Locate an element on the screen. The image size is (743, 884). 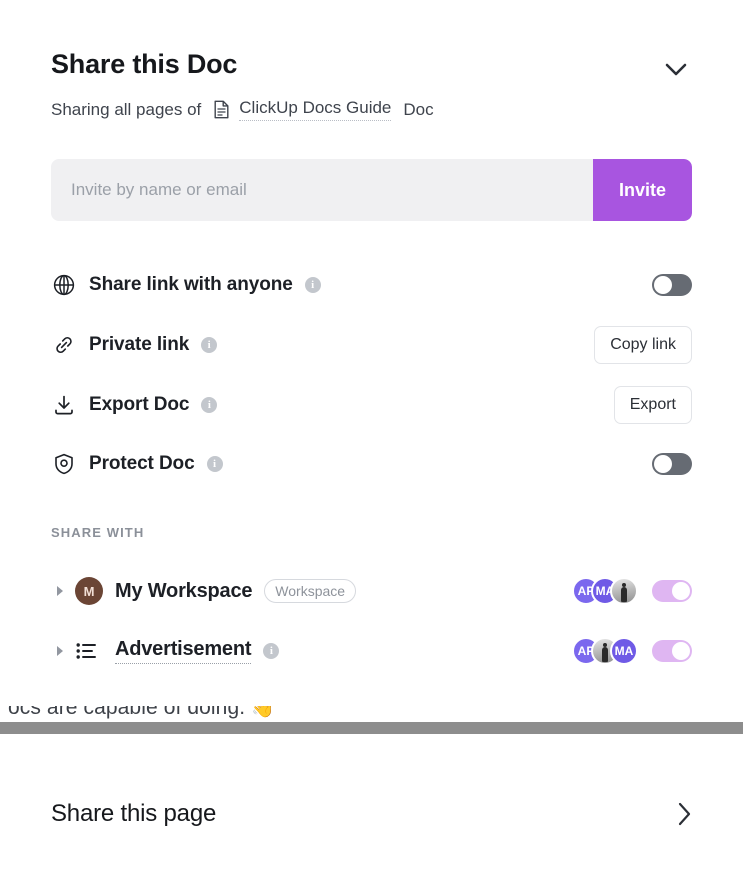
subtitle-prefix: Sharing all pages of is located at coordinates (126, 109).